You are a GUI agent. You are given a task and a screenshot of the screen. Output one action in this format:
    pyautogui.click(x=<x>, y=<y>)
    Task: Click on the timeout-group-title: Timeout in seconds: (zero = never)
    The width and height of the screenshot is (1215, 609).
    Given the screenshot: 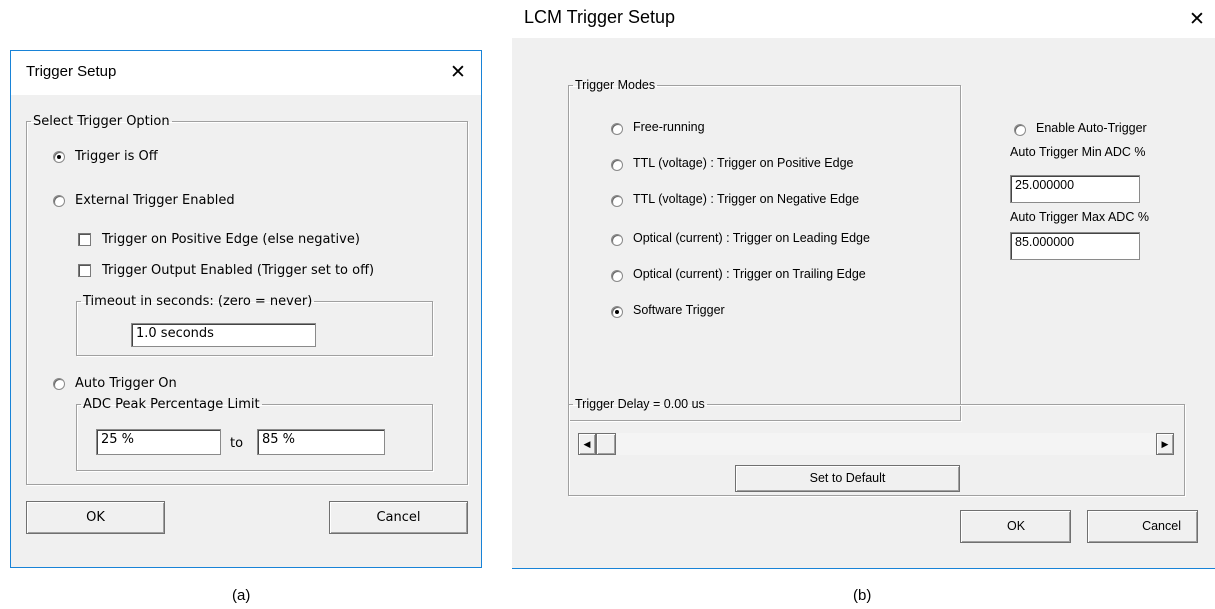 What is the action you would take?
    pyautogui.click(x=198, y=301)
    